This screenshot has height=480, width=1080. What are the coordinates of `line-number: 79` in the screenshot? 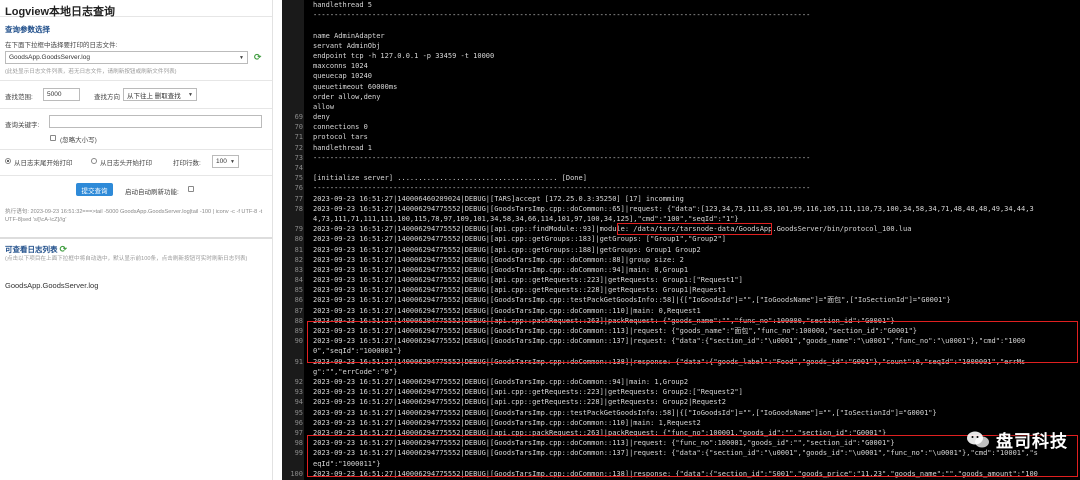 It's located at (298, 229).